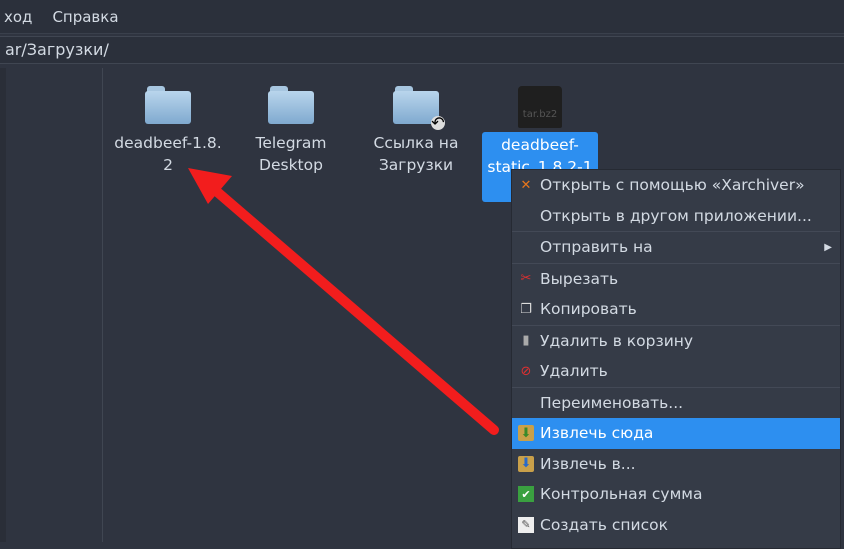 The height and width of the screenshot is (549, 844). I want to click on menu-label: Вырезать, so click(579, 278).